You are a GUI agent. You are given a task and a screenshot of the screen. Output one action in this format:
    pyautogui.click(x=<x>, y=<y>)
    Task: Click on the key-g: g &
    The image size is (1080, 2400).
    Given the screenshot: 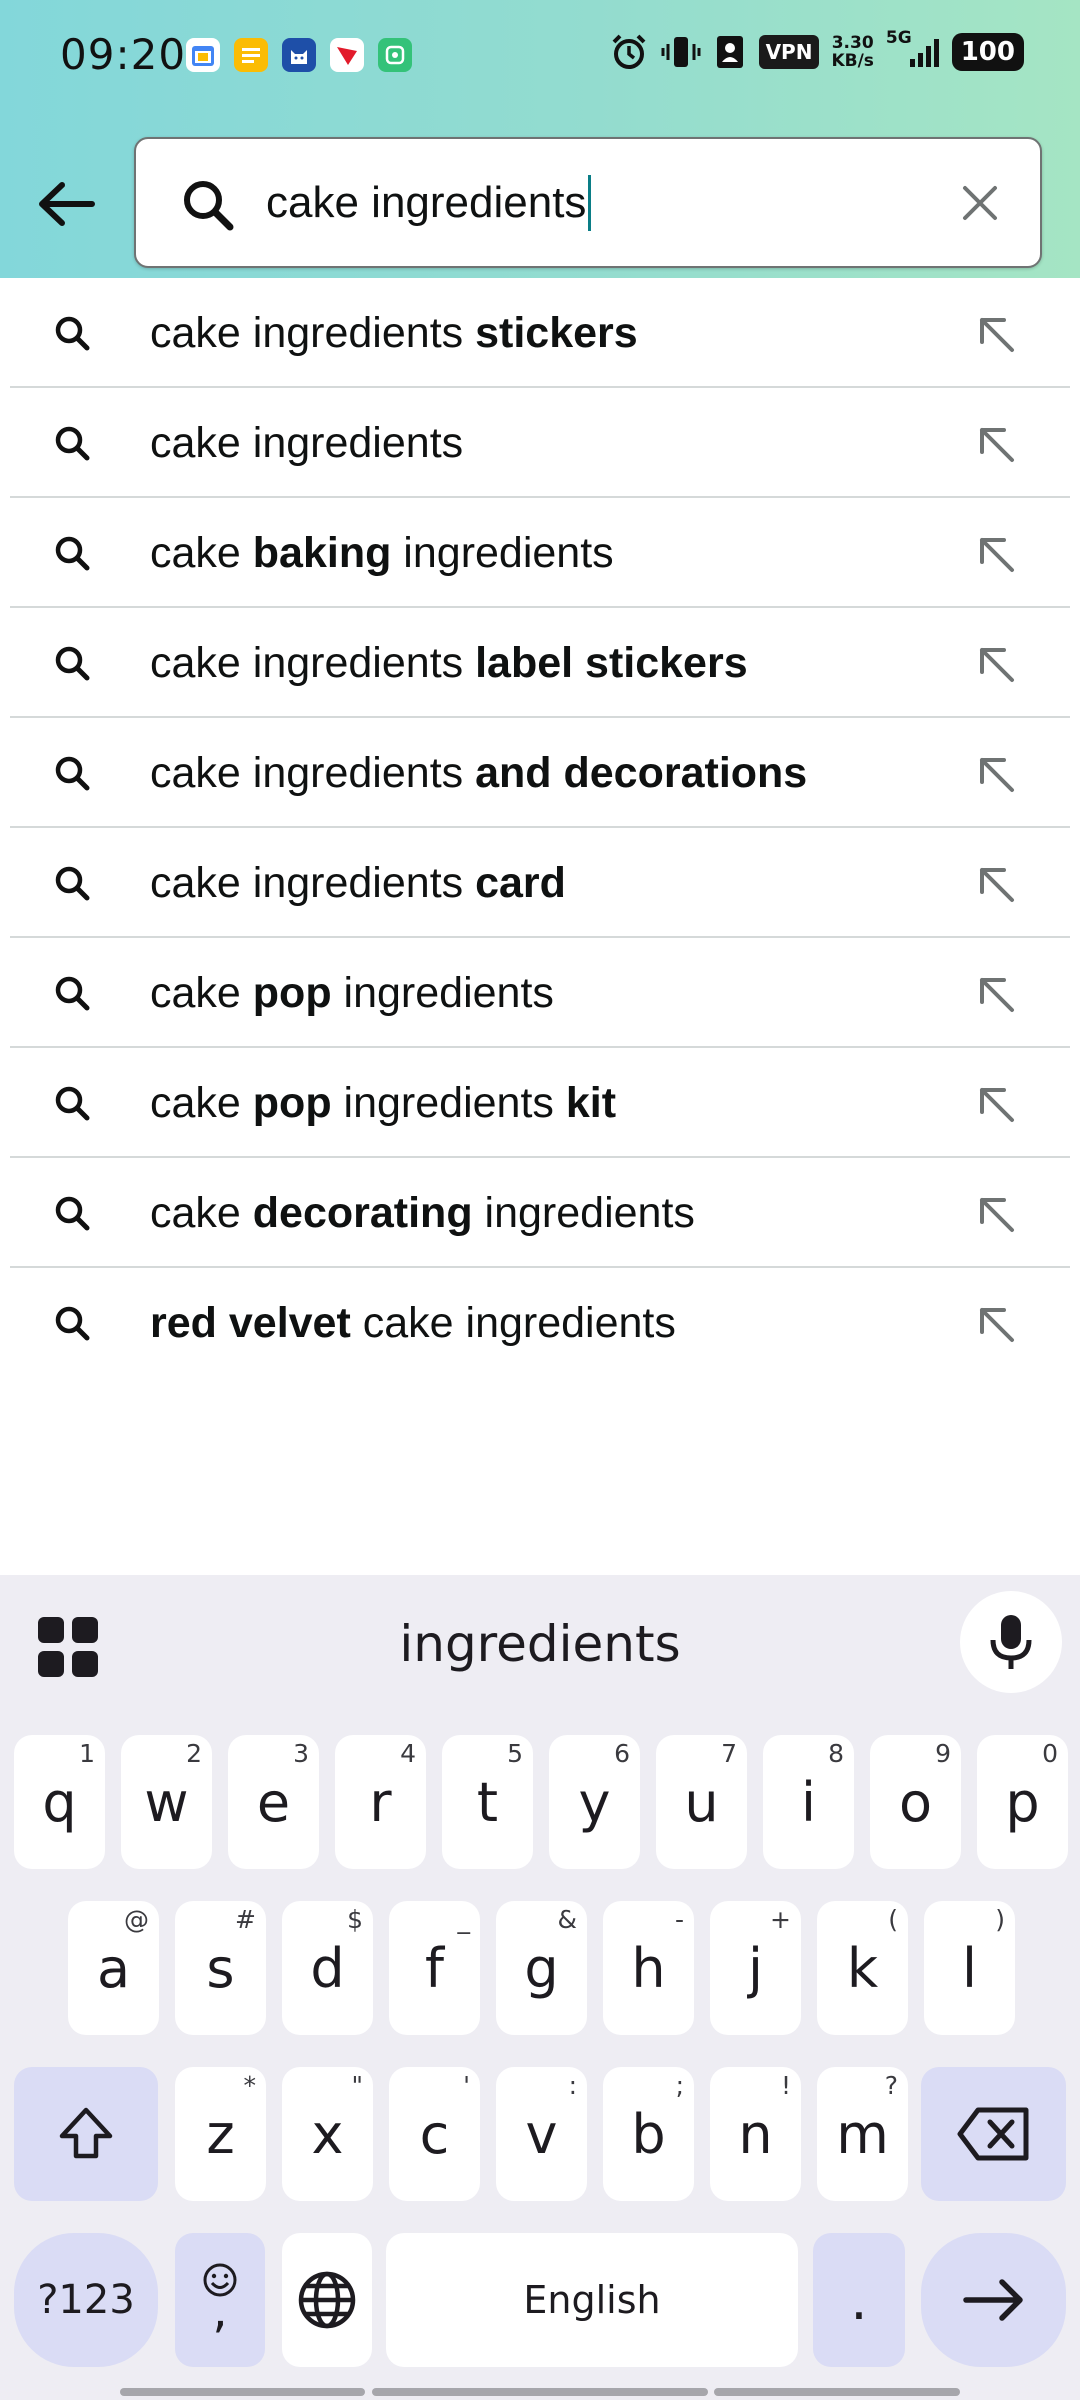 What is the action you would take?
    pyautogui.click(x=541, y=1968)
    